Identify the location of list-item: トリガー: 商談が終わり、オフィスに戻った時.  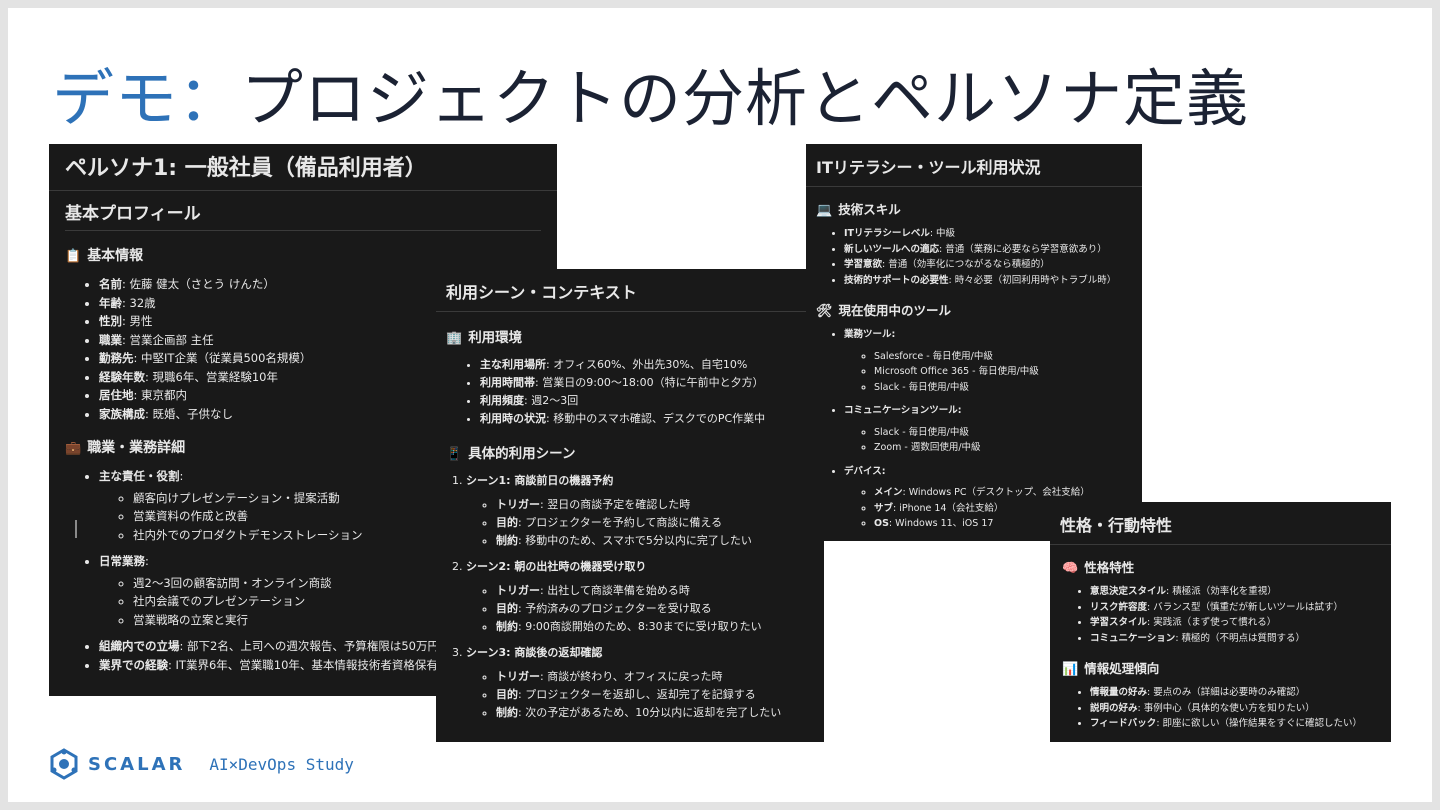
(660, 677).